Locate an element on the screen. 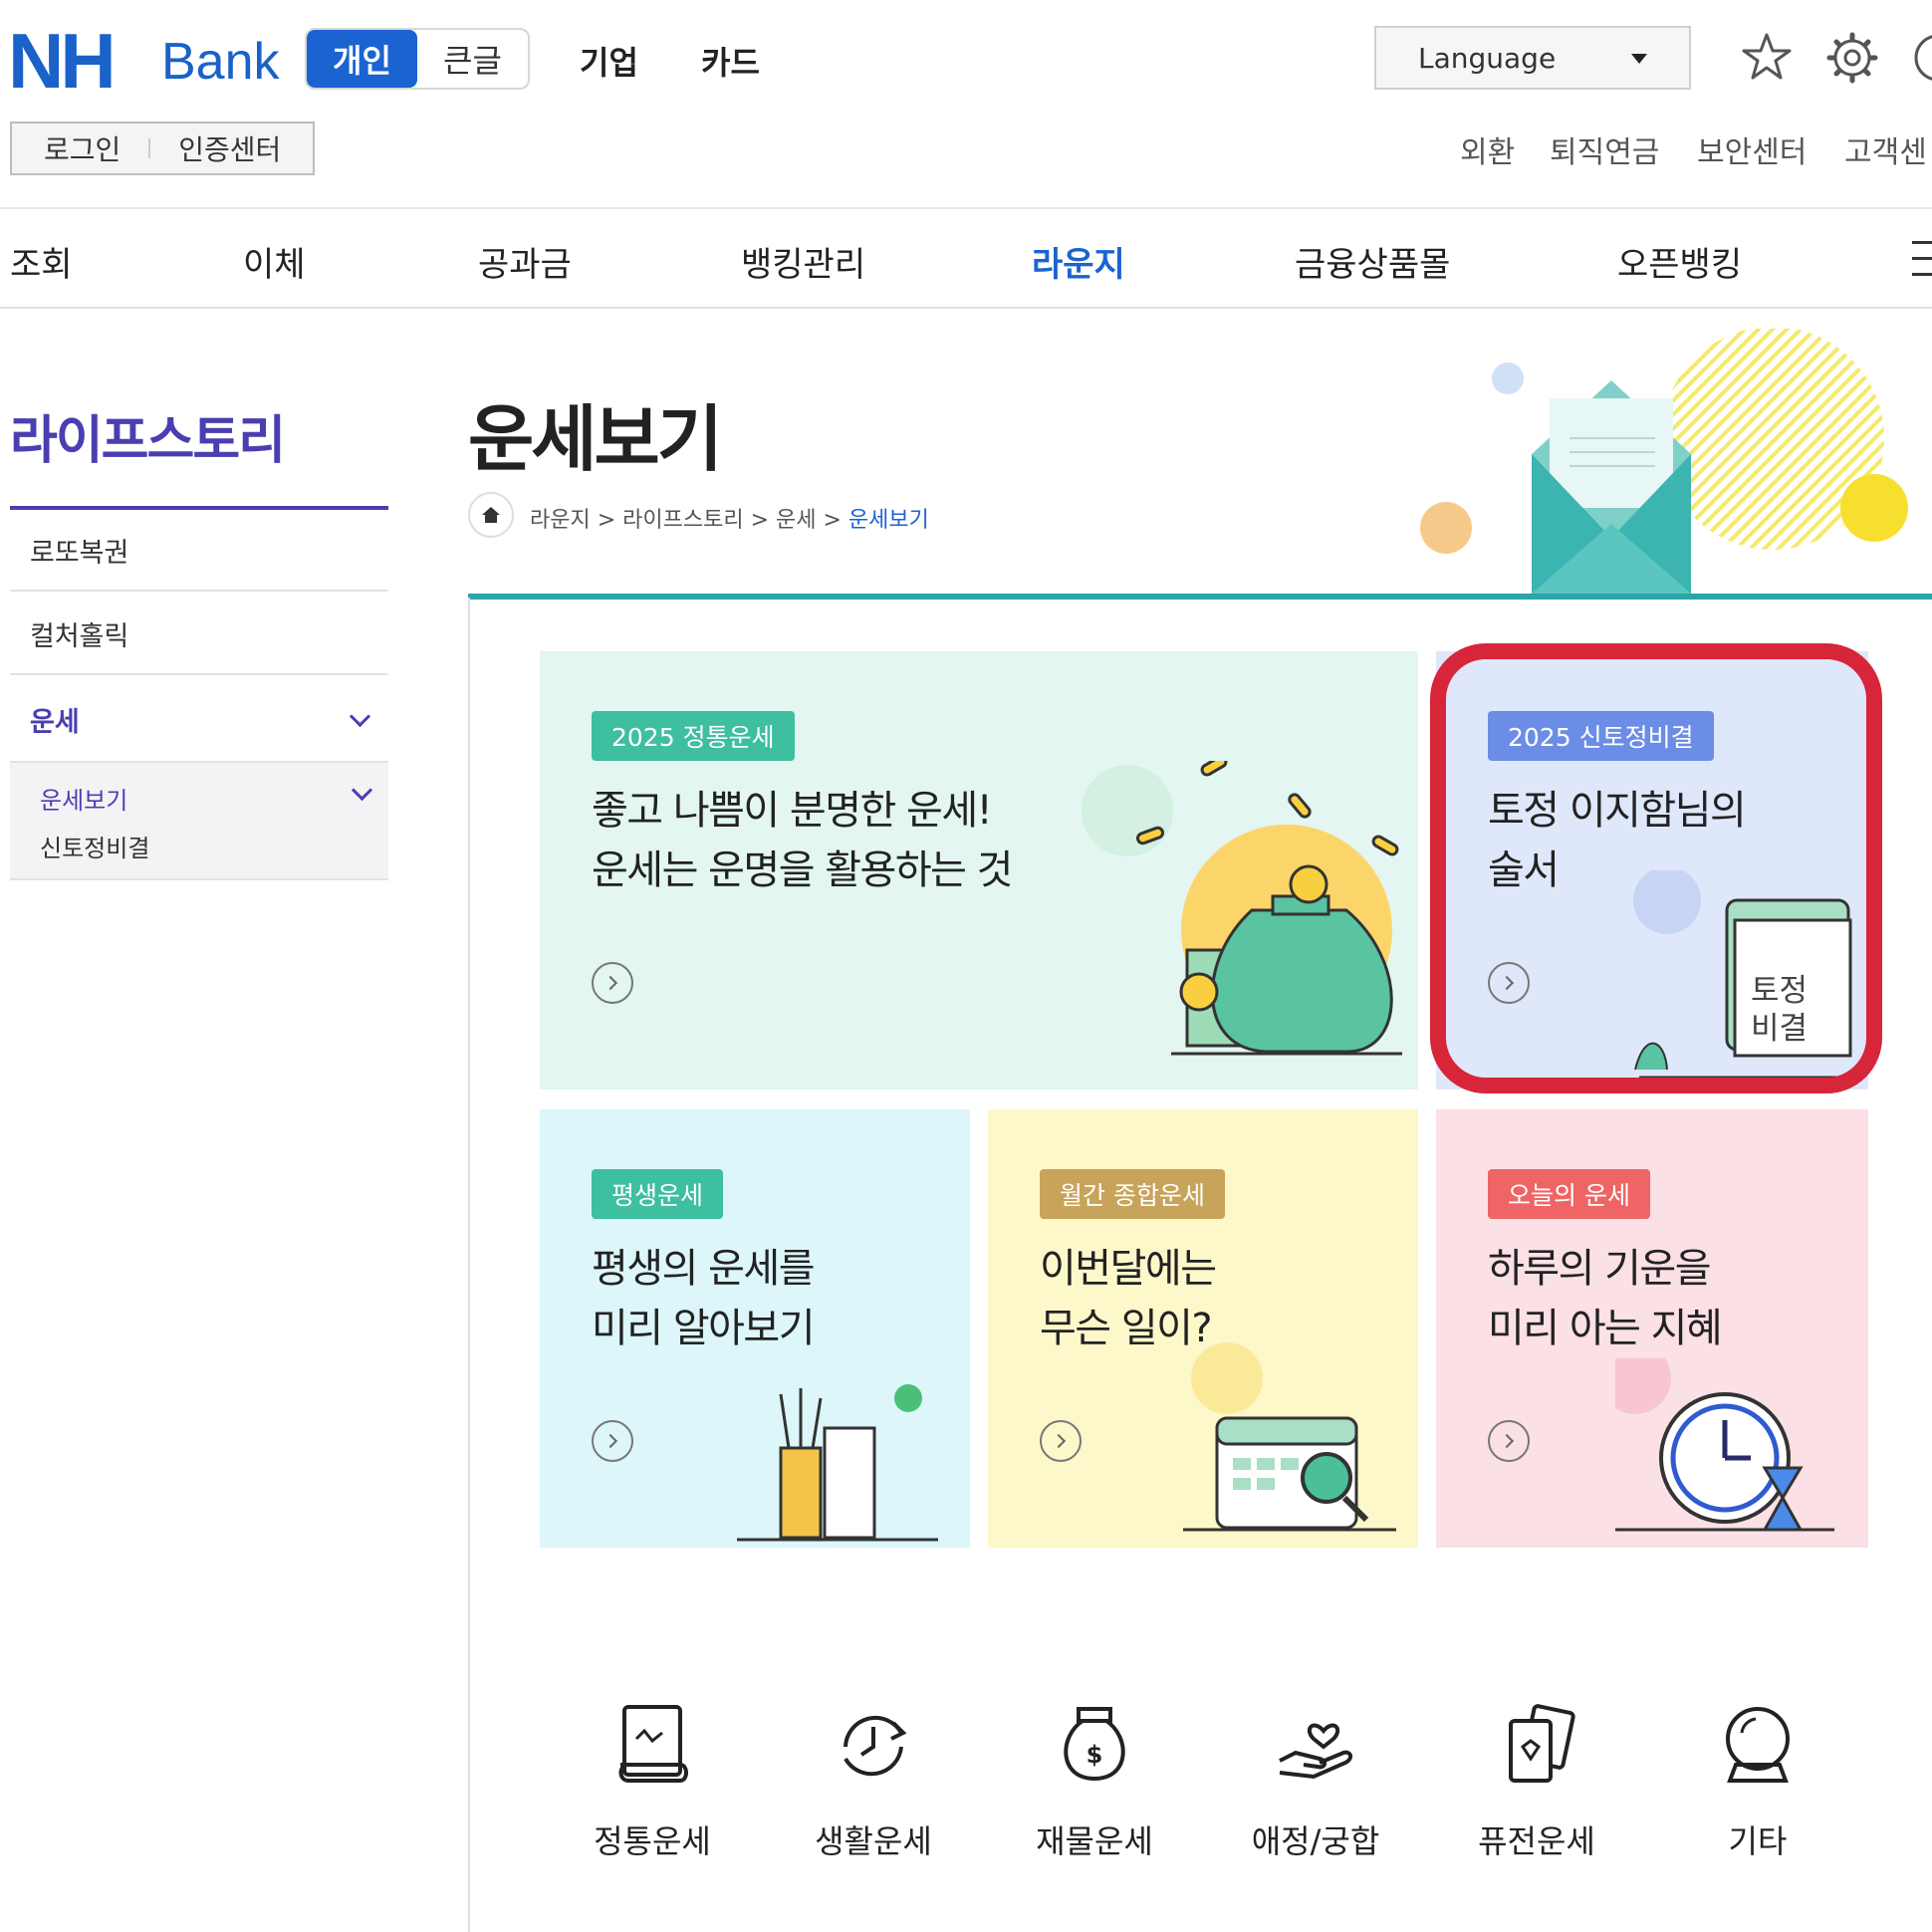 The image size is (1932, 1932). category-label: 애정/궁합 is located at coordinates (1315, 1841).